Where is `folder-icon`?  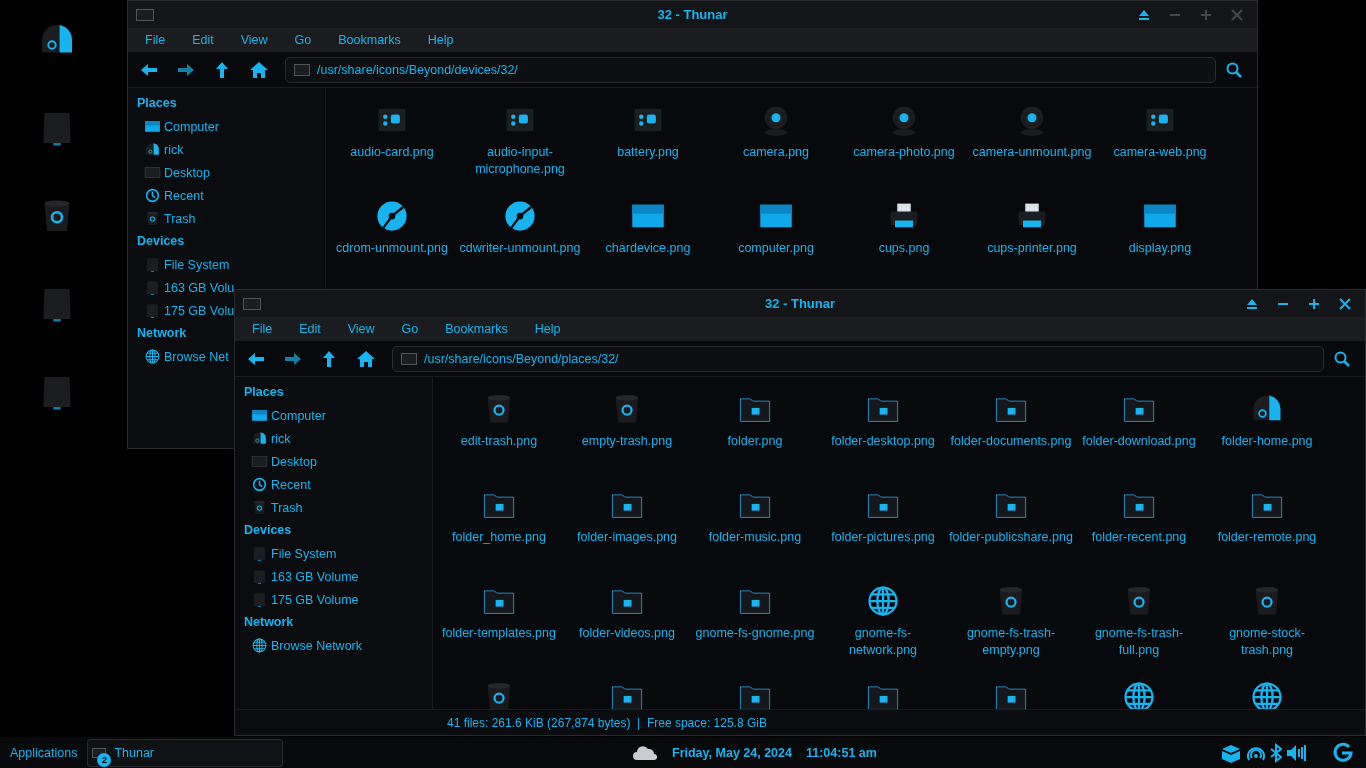
folder-icon is located at coordinates (302, 69).